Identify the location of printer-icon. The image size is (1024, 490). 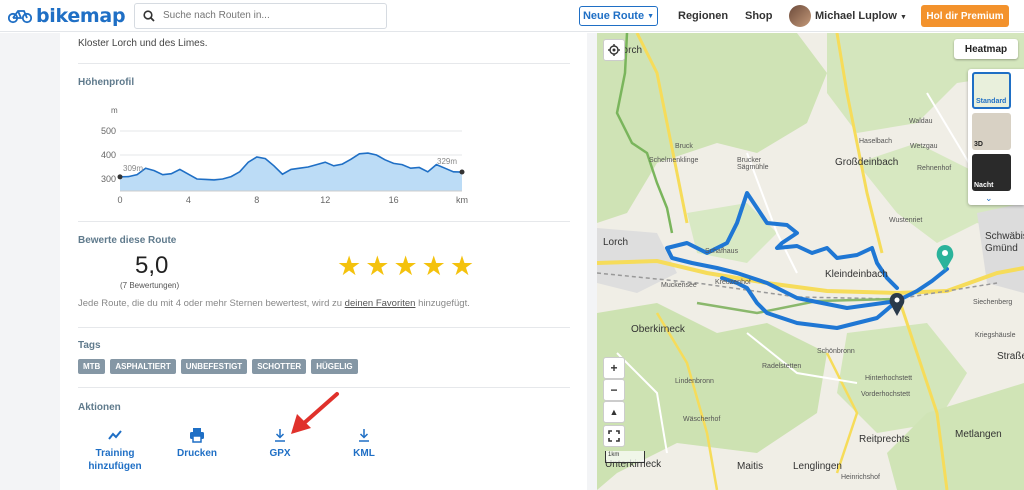
(197, 435).